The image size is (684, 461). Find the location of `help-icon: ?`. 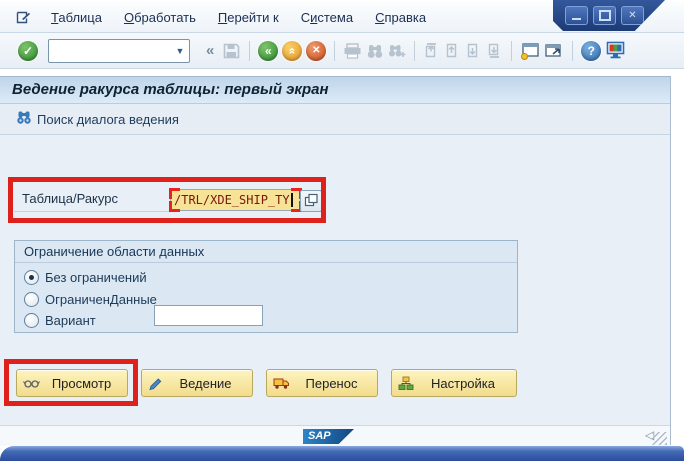

help-icon: ? is located at coordinates (591, 50).